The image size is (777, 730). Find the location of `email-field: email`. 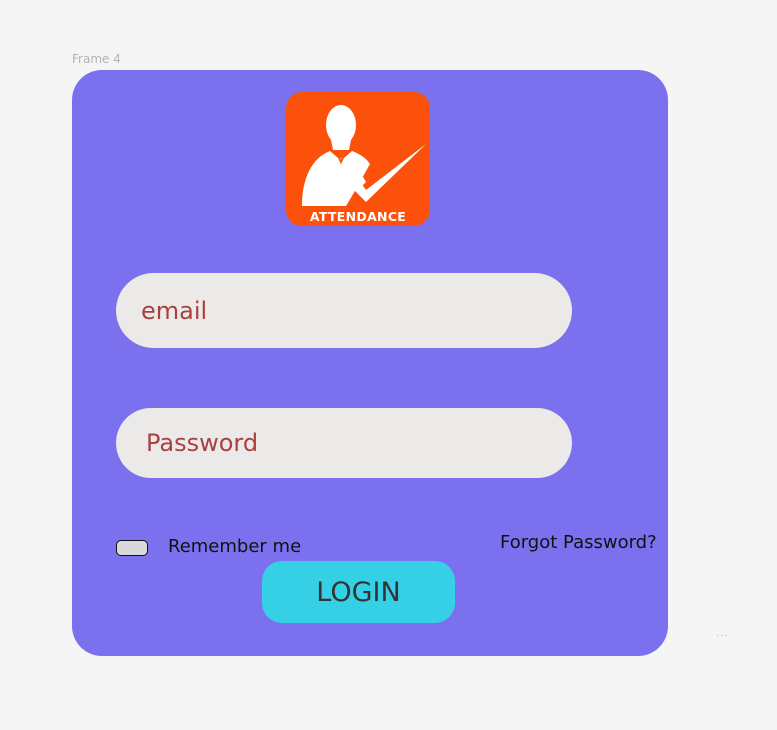

email-field: email is located at coordinates (344, 310).